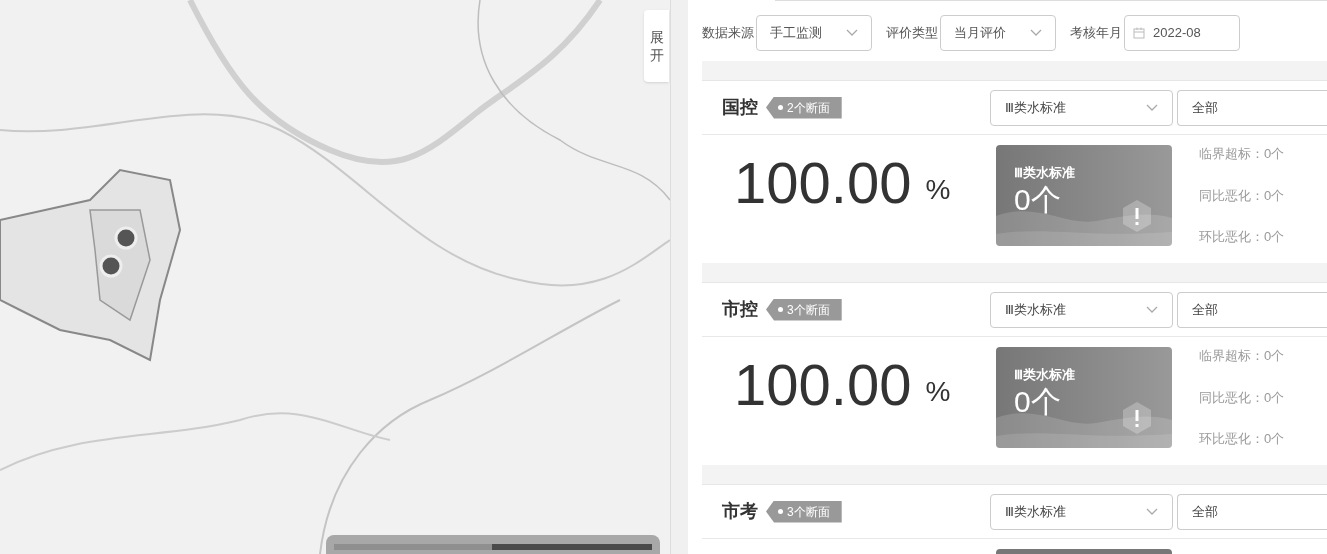 The width and height of the screenshot is (1327, 554). What do you see at coordinates (796, 33) in the screenshot?
I see `select-value: 手工监测` at bounding box center [796, 33].